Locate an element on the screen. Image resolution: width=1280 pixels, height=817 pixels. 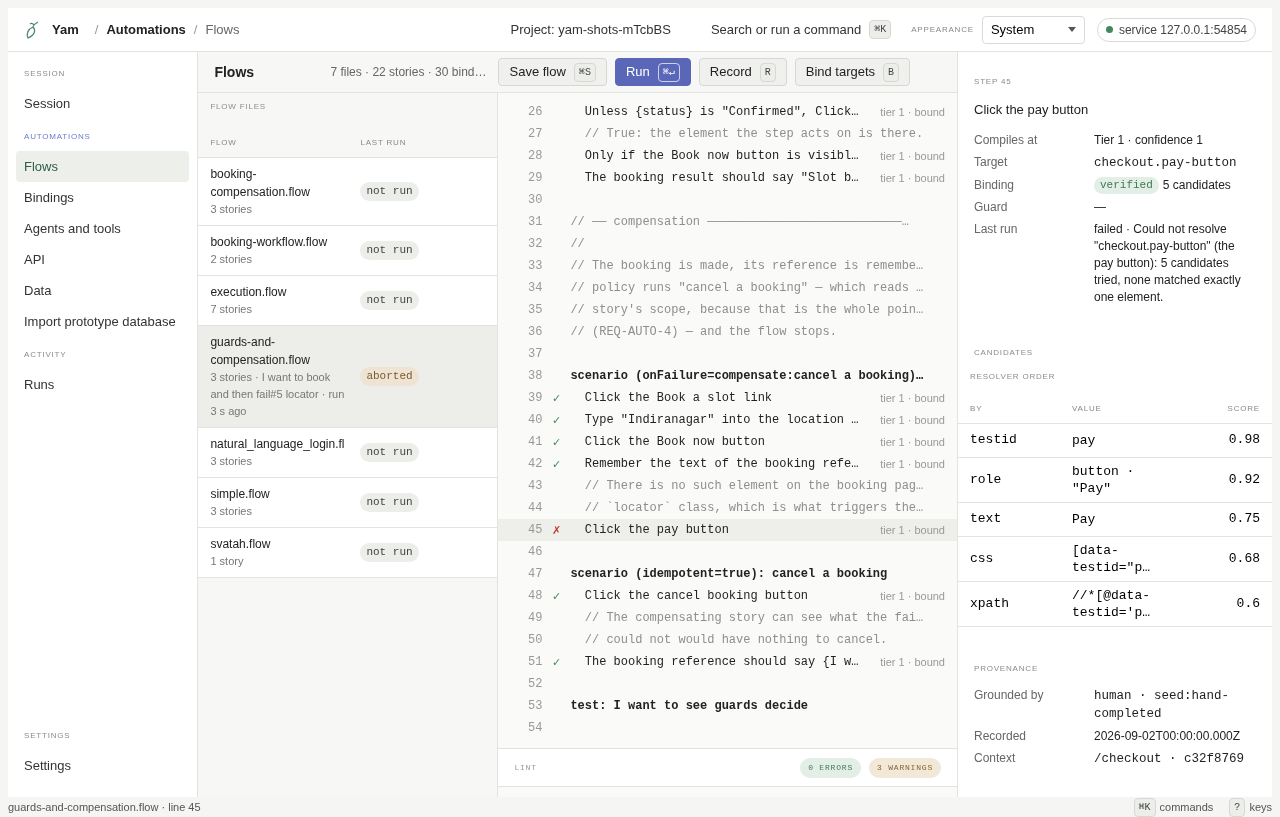
panel-title: Flows is located at coordinates (235, 72).